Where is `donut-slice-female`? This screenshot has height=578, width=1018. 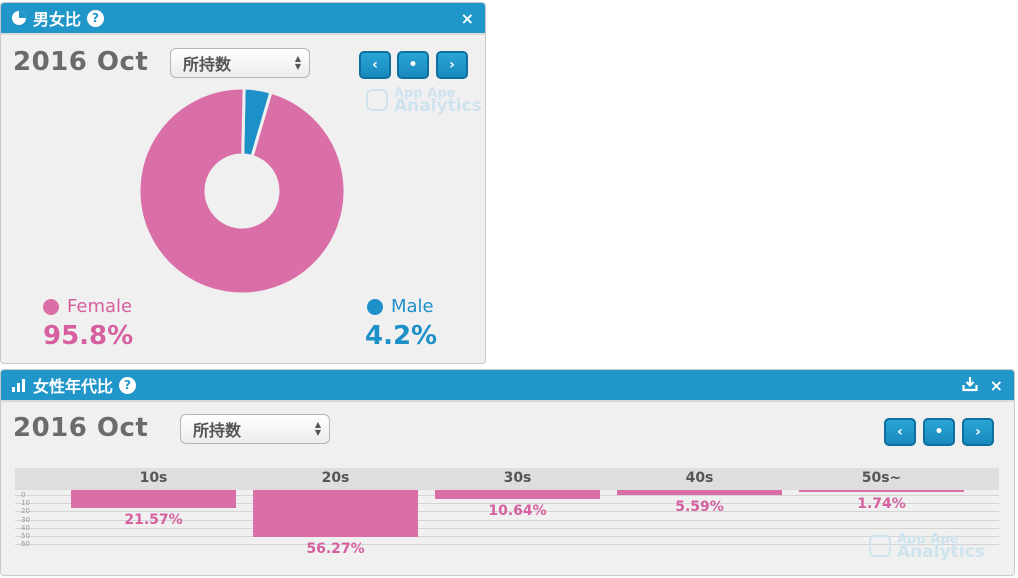 donut-slice-female is located at coordinates (242, 191).